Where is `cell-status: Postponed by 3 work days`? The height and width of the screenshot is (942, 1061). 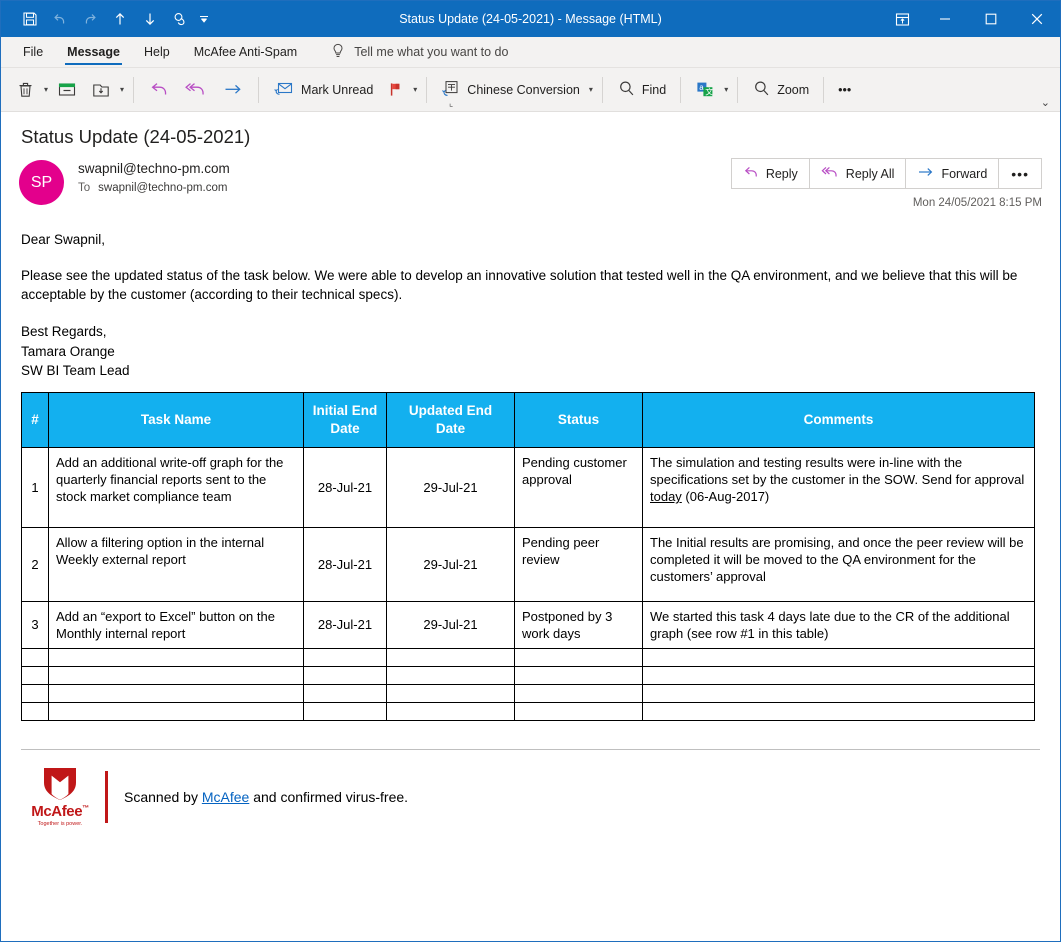 cell-status: Postponed by 3 work days is located at coordinates (578, 625).